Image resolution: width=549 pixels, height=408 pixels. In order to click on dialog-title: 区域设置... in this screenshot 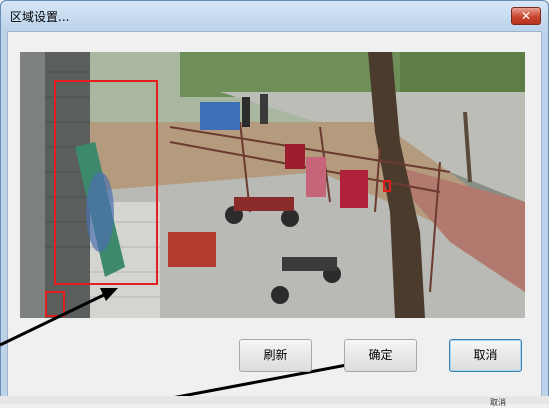, I will do `click(40, 17)`.